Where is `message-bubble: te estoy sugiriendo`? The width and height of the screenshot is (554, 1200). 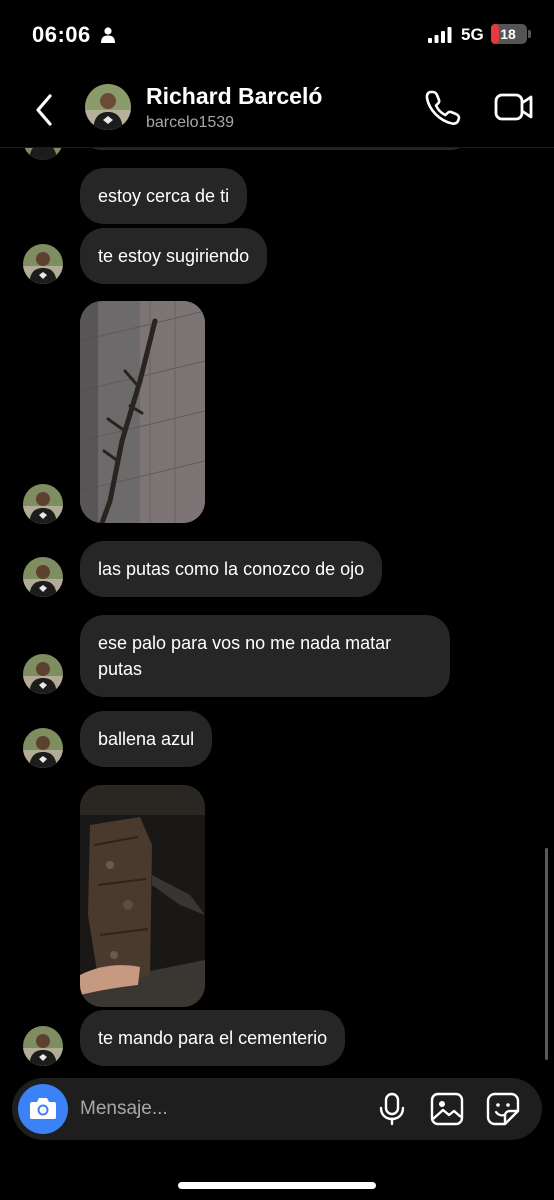 message-bubble: te estoy sugiriendo is located at coordinates (174, 256).